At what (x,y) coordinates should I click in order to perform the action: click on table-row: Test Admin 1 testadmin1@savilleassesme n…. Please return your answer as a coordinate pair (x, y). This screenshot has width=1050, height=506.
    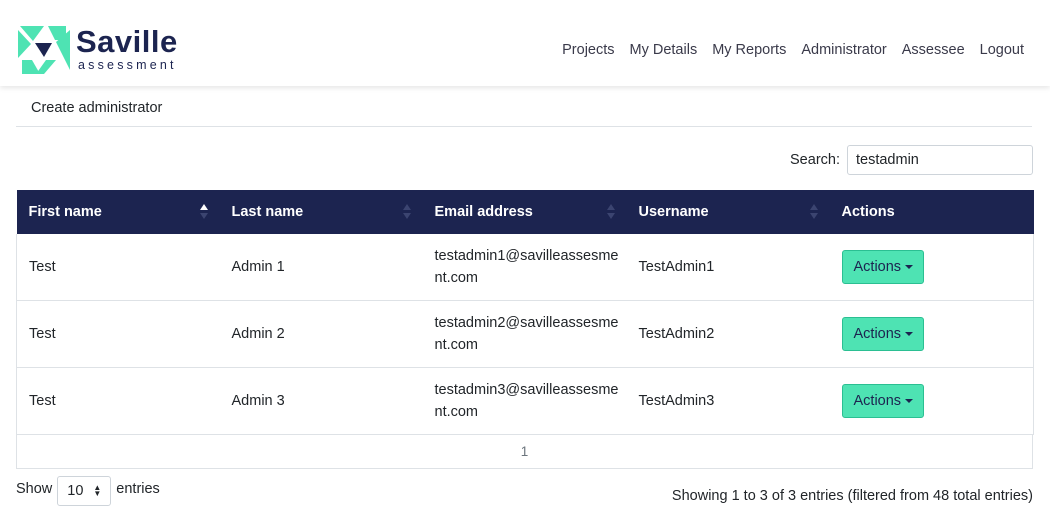
    Looking at the image, I should click on (525, 267).